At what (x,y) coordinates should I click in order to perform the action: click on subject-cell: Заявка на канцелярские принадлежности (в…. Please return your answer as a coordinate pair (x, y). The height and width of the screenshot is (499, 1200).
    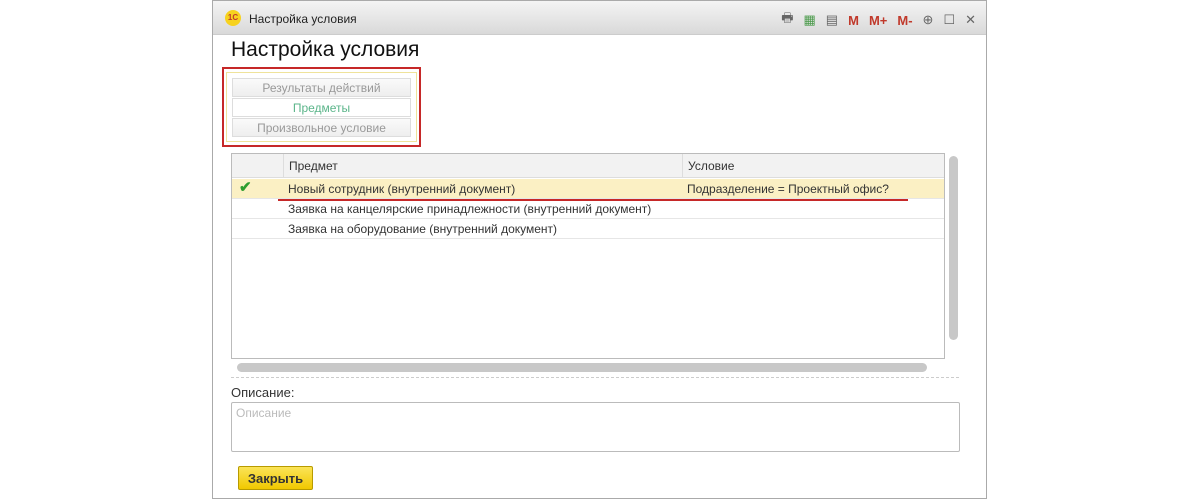
    Looking at the image, I should click on (470, 209).